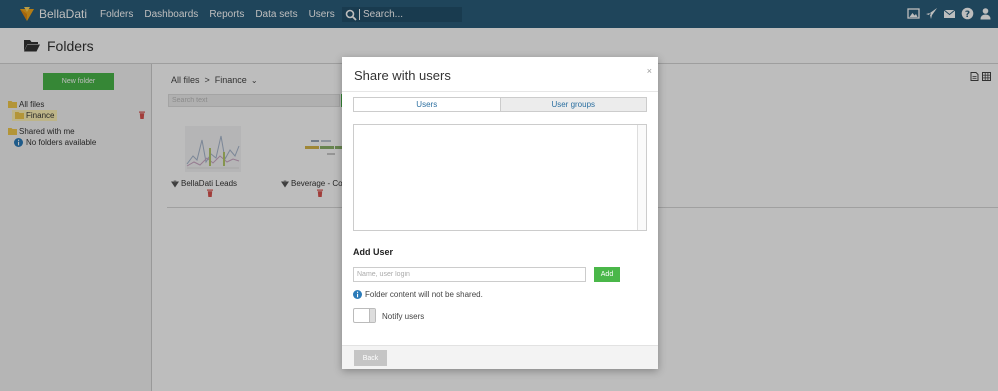  What do you see at coordinates (573, 104) in the screenshot?
I see `tab-user-groups: User groups` at bounding box center [573, 104].